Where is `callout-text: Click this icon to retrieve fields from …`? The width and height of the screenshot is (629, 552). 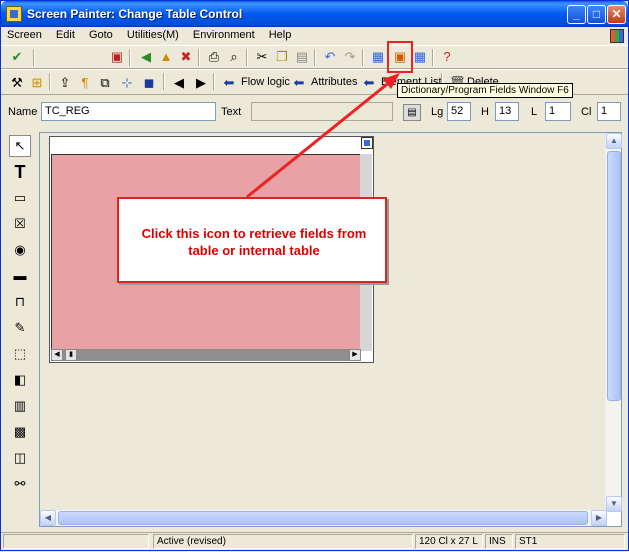 callout-text: Click this icon to retrieve fields from … is located at coordinates (254, 242).